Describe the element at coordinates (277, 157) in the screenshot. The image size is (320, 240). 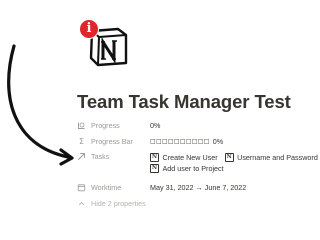
I see `task-link-label: Username and Password` at that location.